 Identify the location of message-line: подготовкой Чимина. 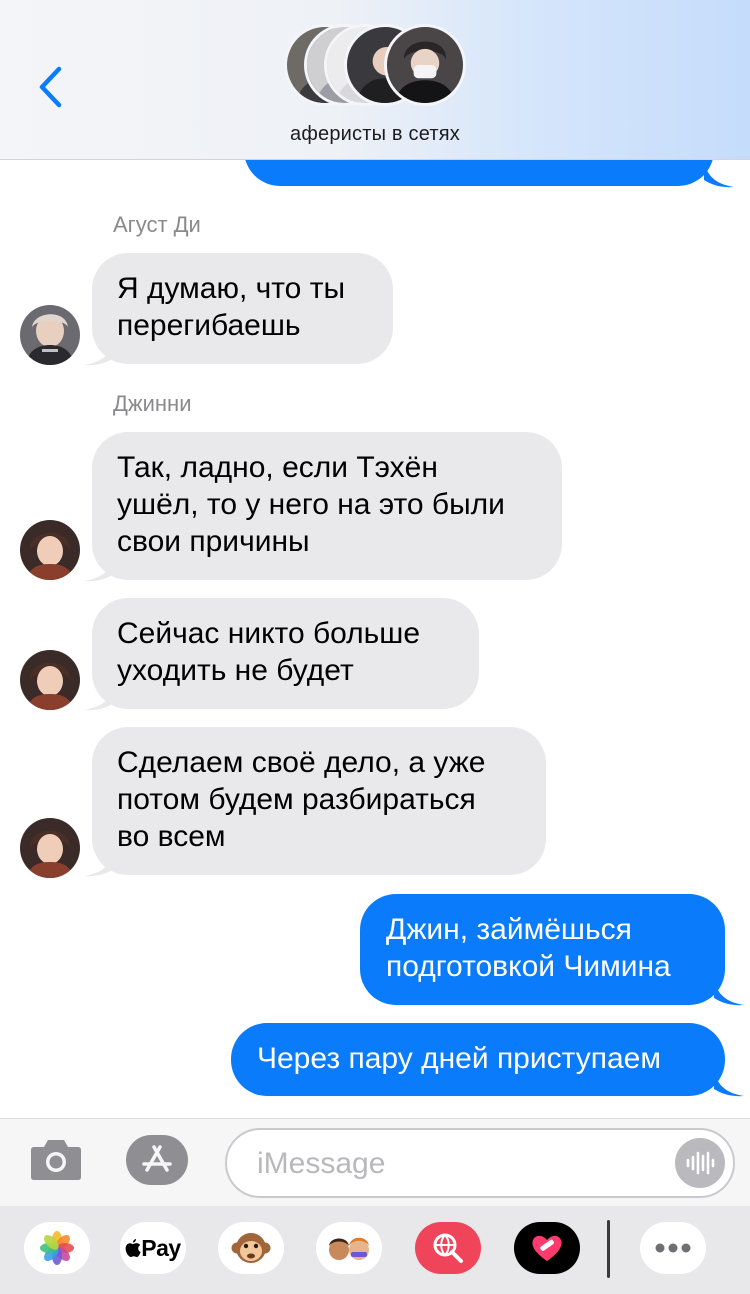
(528, 966).